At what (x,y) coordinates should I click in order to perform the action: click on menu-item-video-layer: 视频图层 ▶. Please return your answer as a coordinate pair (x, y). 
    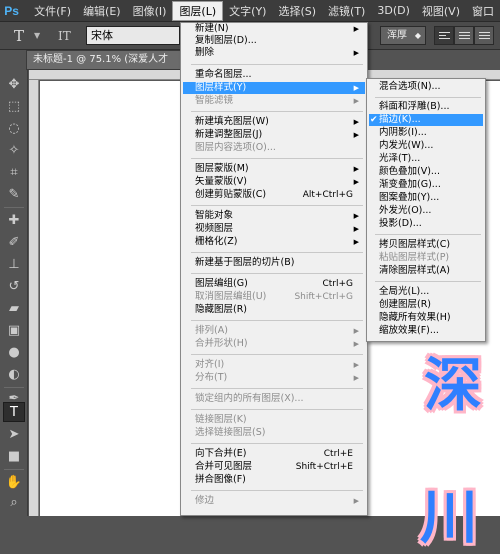
    Looking at the image, I should click on (274, 229).